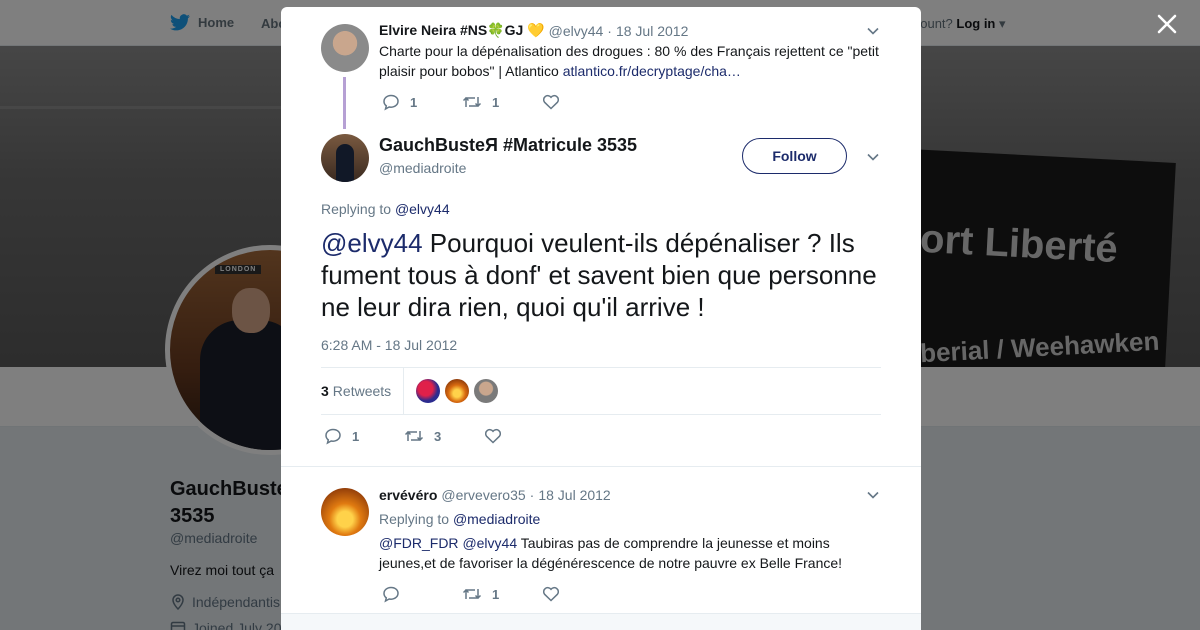  I want to click on replying-to: Replying to @elvy44, so click(385, 209).